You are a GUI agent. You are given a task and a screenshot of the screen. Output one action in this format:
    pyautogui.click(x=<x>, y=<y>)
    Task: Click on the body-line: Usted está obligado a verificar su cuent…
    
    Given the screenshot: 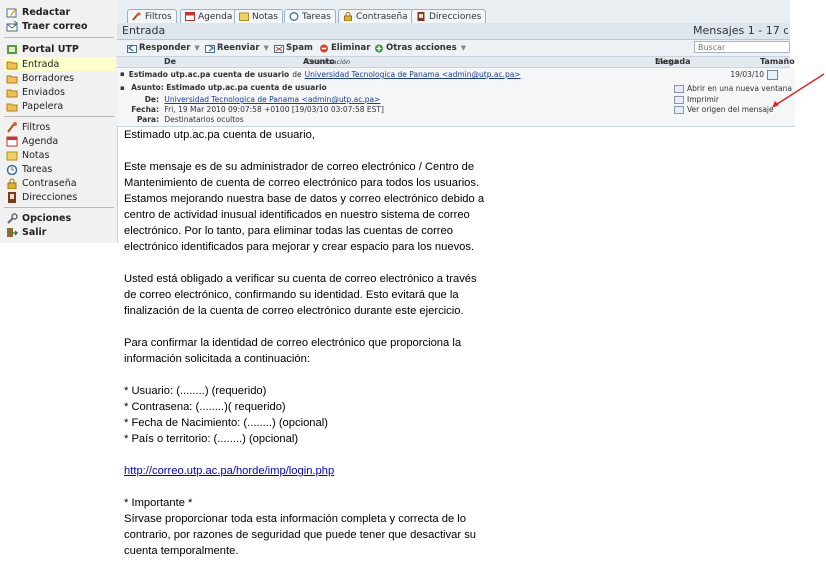 What is the action you would take?
    pyautogui.click(x=300, y=279)
    